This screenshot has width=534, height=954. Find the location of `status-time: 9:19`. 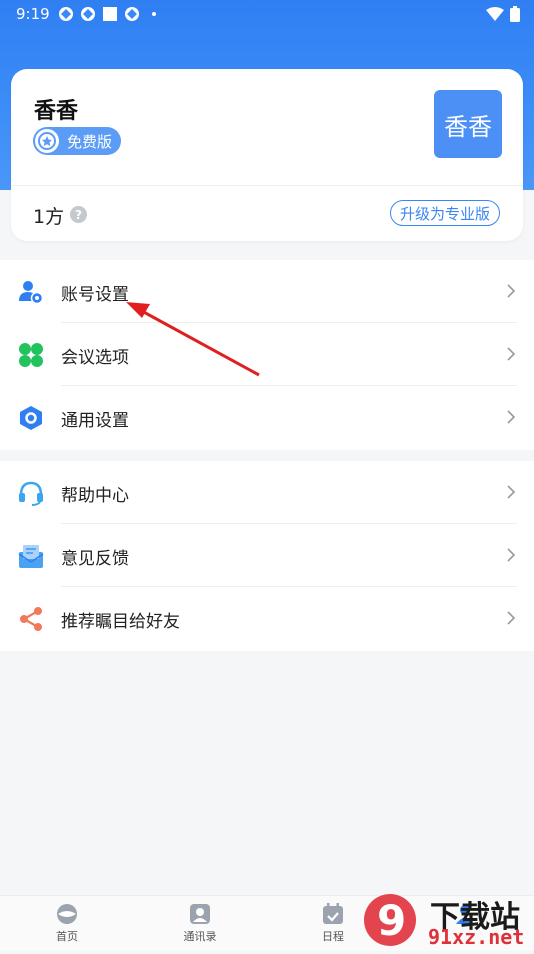

status-time: 9:19 is located at coordinates (33, 14).